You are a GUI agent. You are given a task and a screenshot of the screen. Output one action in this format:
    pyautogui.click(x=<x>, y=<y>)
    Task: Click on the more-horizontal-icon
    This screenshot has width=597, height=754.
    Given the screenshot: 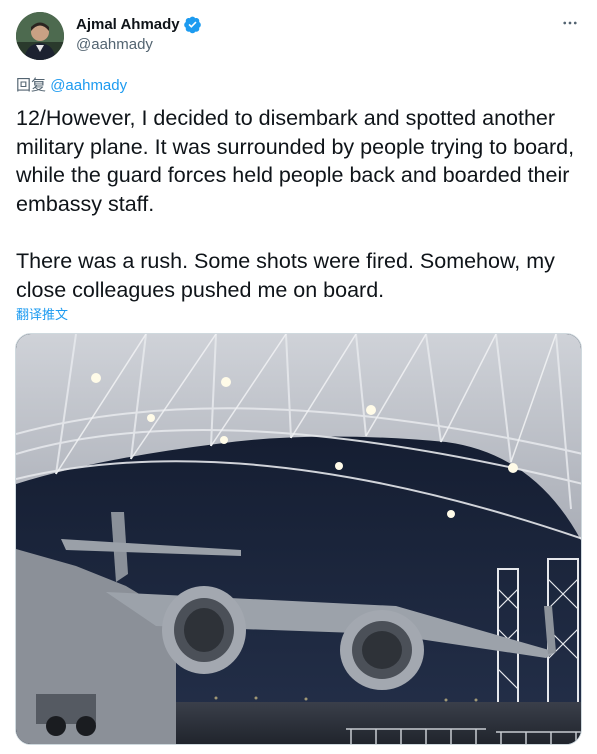 What is the action you would take?
    pyautogui.click(x=570, y=23)
    